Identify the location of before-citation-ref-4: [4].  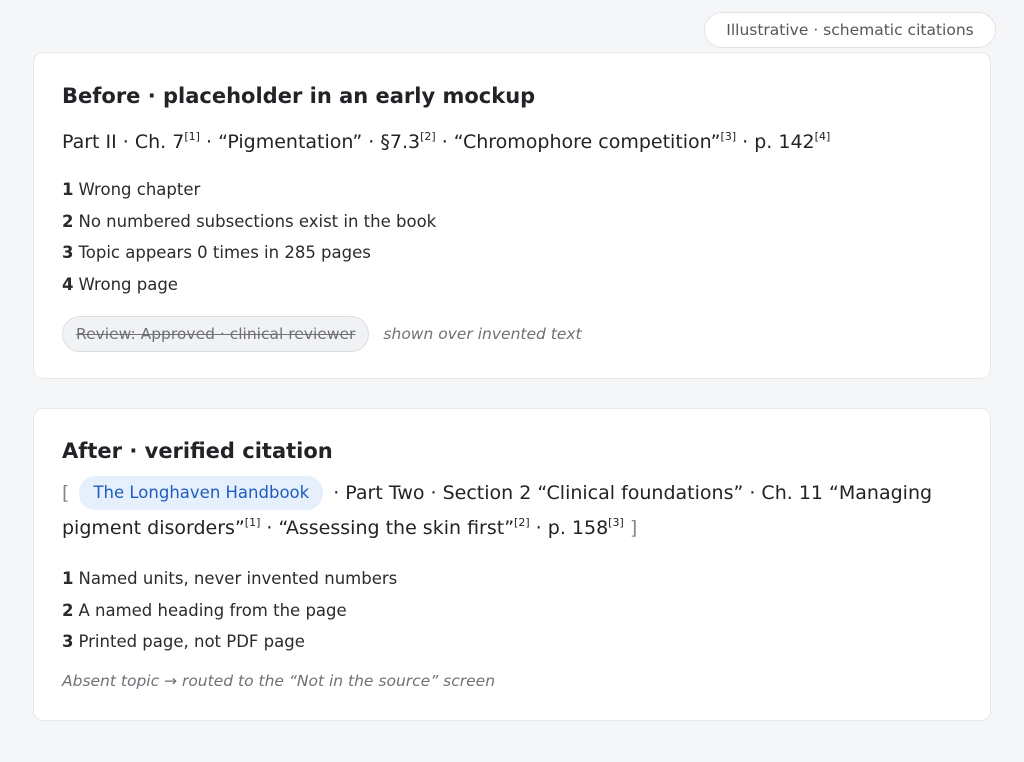
(822, 136).